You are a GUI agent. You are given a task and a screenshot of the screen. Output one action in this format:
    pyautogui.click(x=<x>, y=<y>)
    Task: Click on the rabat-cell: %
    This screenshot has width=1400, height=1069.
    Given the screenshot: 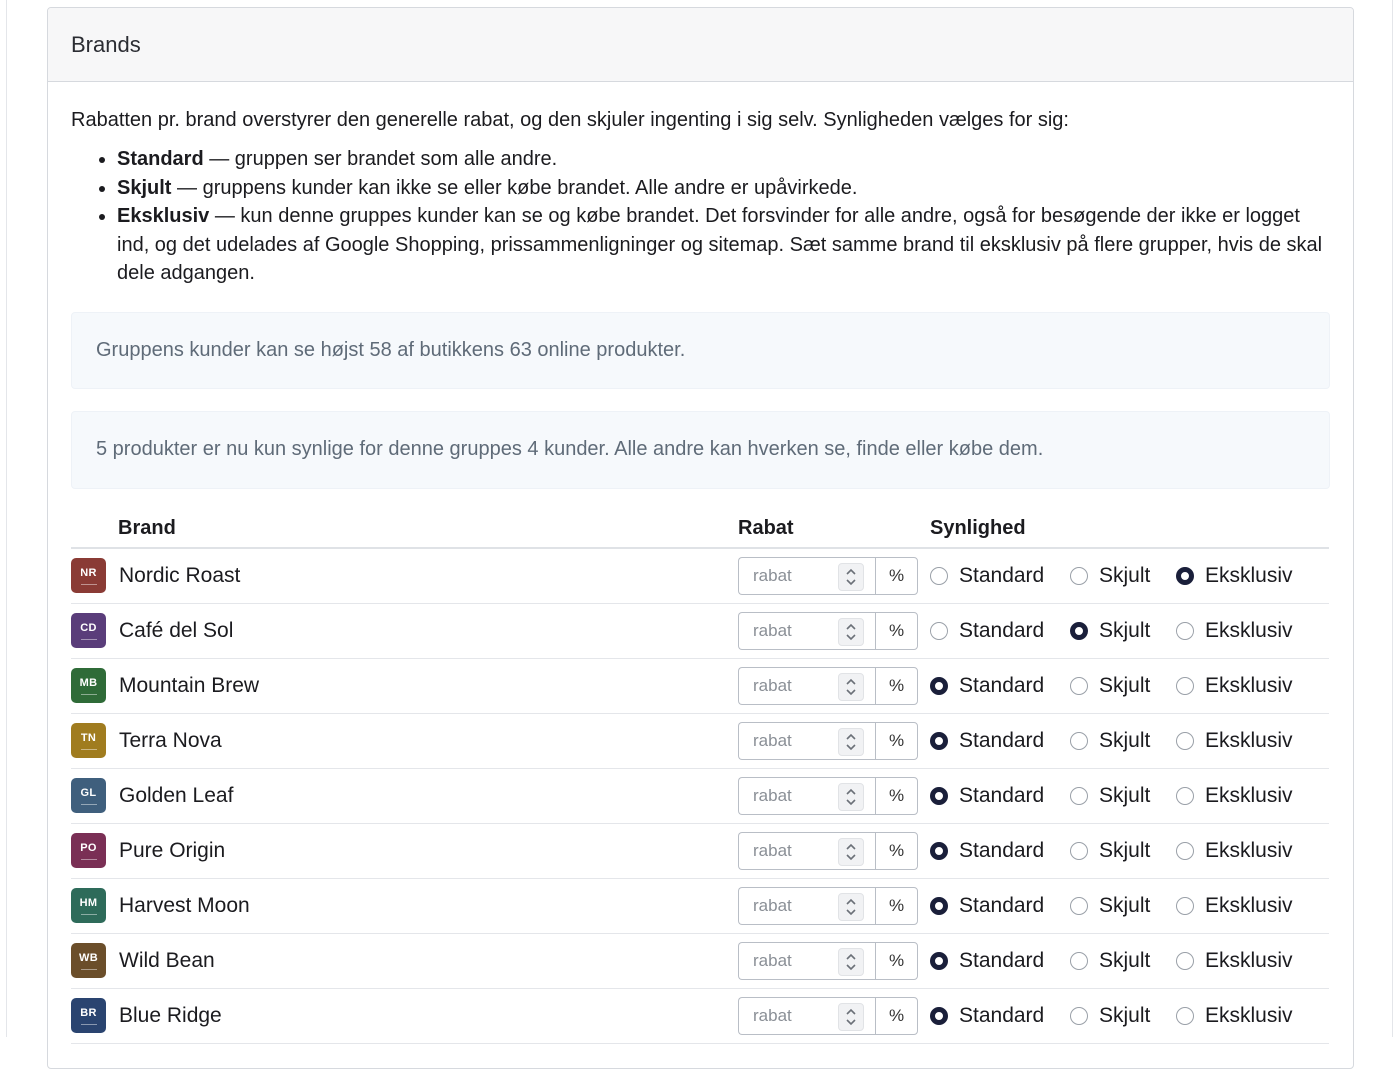 What is the action you would take?
    pyautogui.click(x=834, y=575)
    